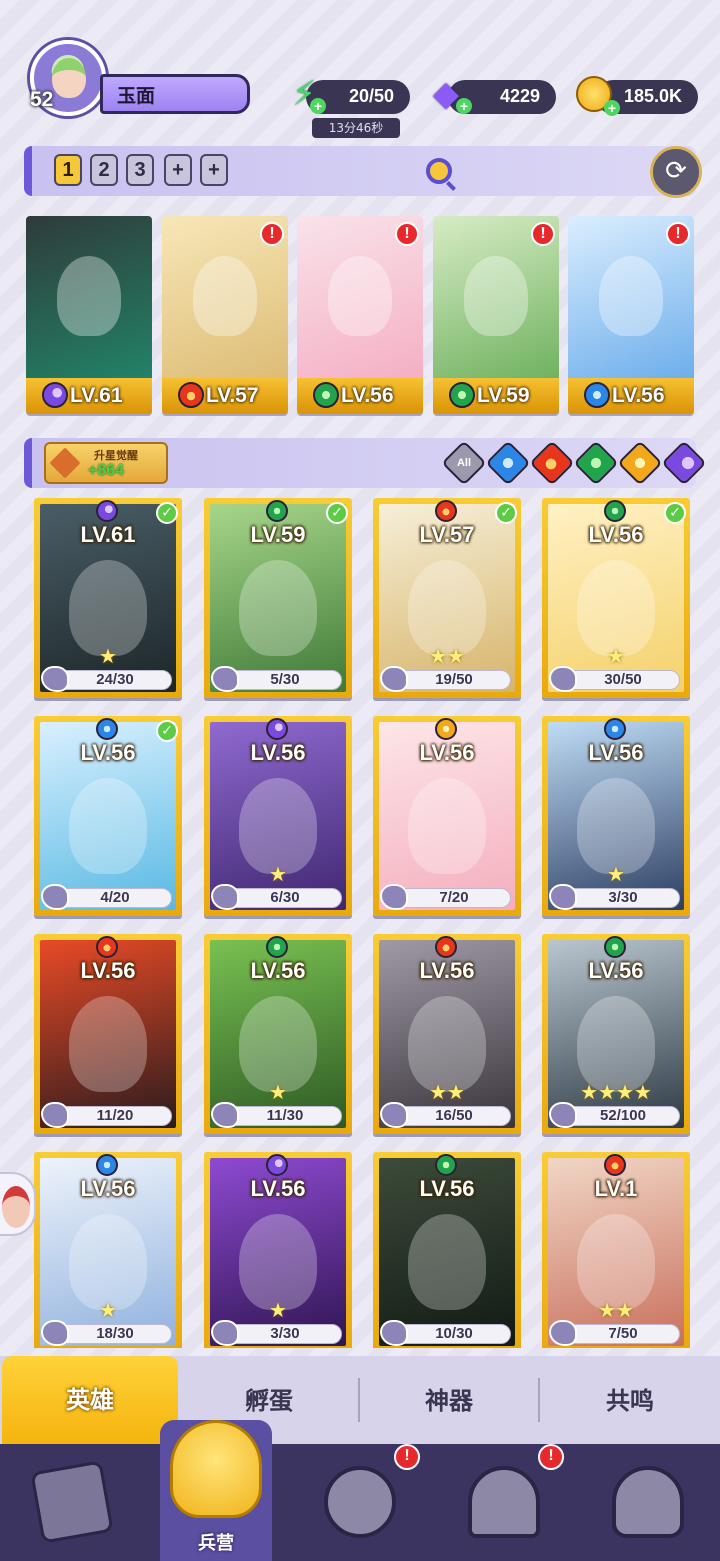 This screenshot has height=1561, width=720. Describe the element at coordinates (616, 1092) in the screenshot. I see `star-rating: ★★★★` at that location.